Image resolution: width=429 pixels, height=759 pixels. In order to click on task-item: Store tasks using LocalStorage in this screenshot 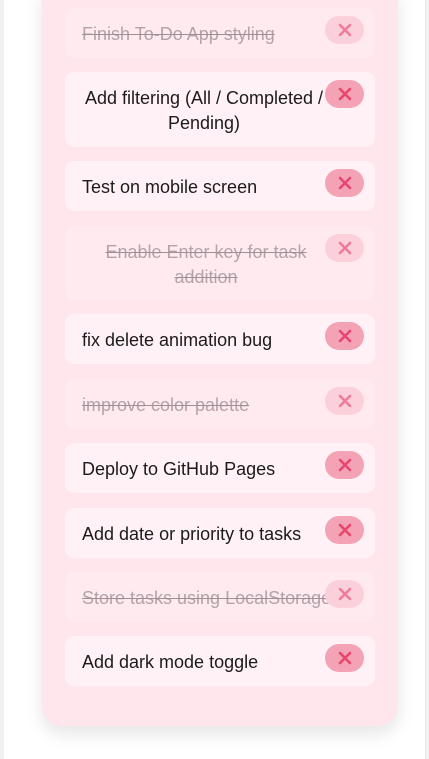, I will do `click(220, 597)`.